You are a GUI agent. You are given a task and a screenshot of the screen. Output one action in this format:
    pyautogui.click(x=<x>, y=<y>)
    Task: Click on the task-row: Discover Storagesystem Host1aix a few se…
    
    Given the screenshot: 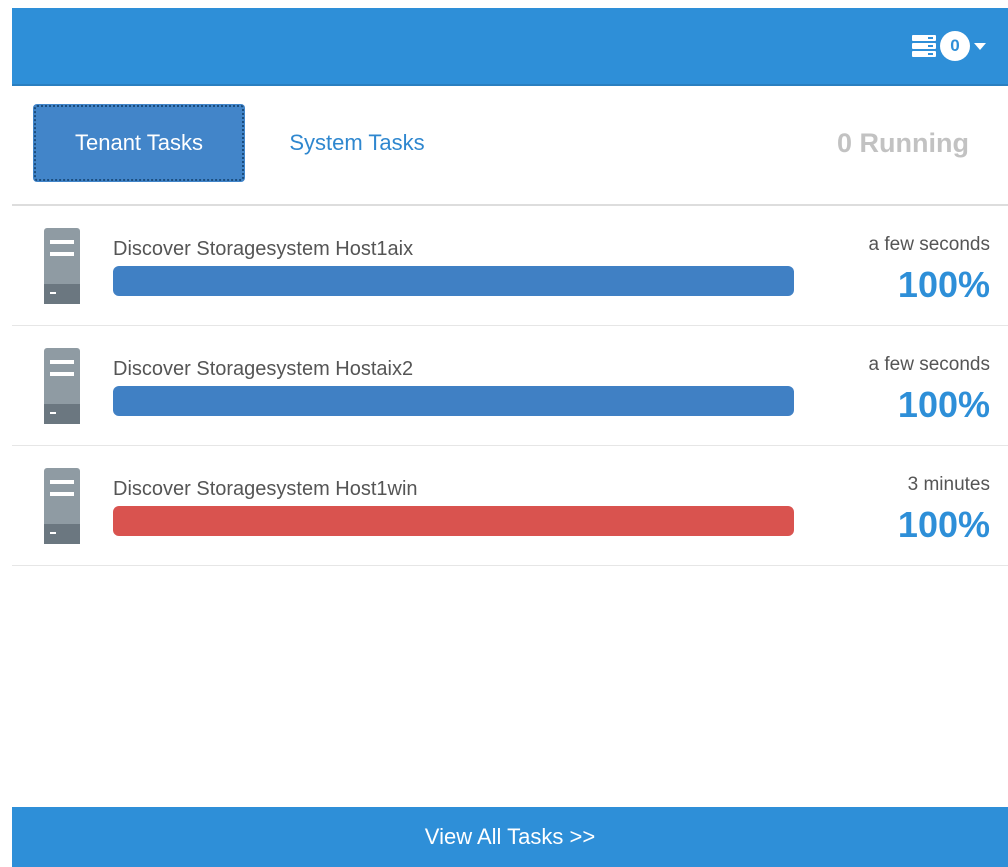 What is the action you would take?
    pyautogui.click(x=510, y=266)
    